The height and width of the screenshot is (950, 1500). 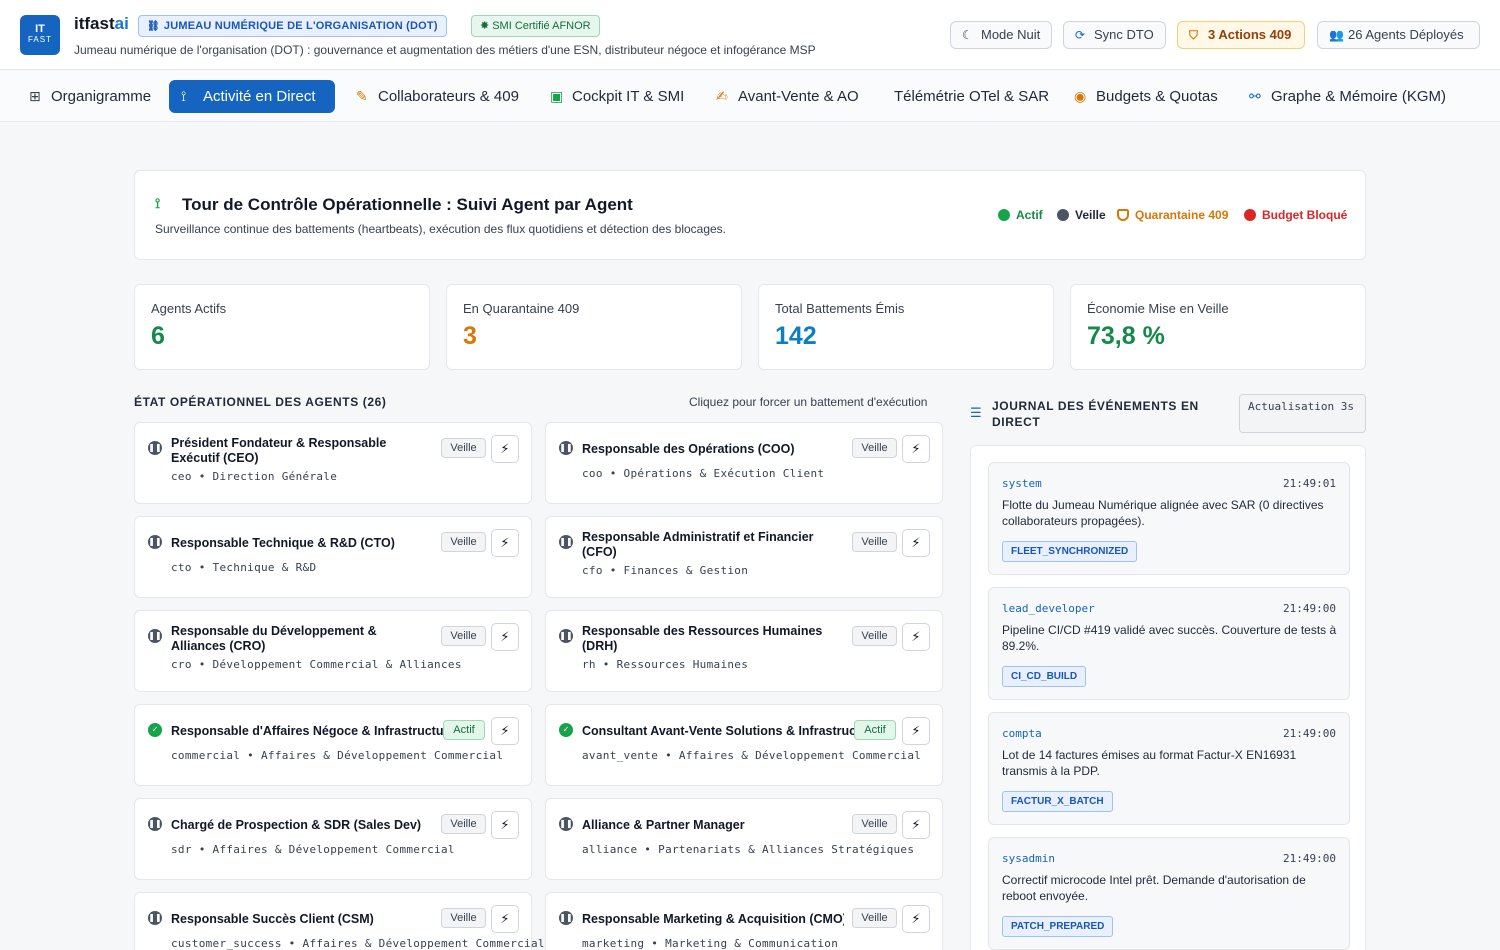 I want to click on user-edit-icon: ✎, so click(x=362, y=96).